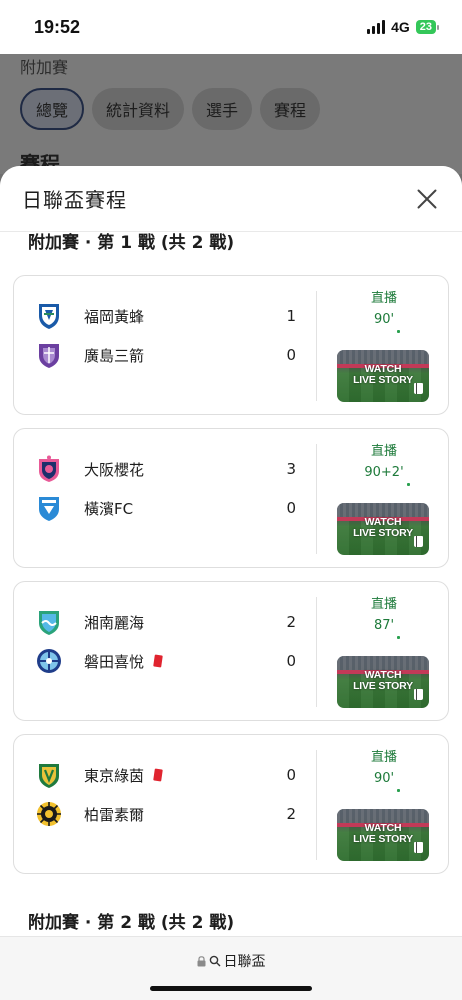 The height and width of the screenshot is (1000, 462). I want to click on live-status: 直播 90+2' WATCH LIVE STORY, so click(384, 499).